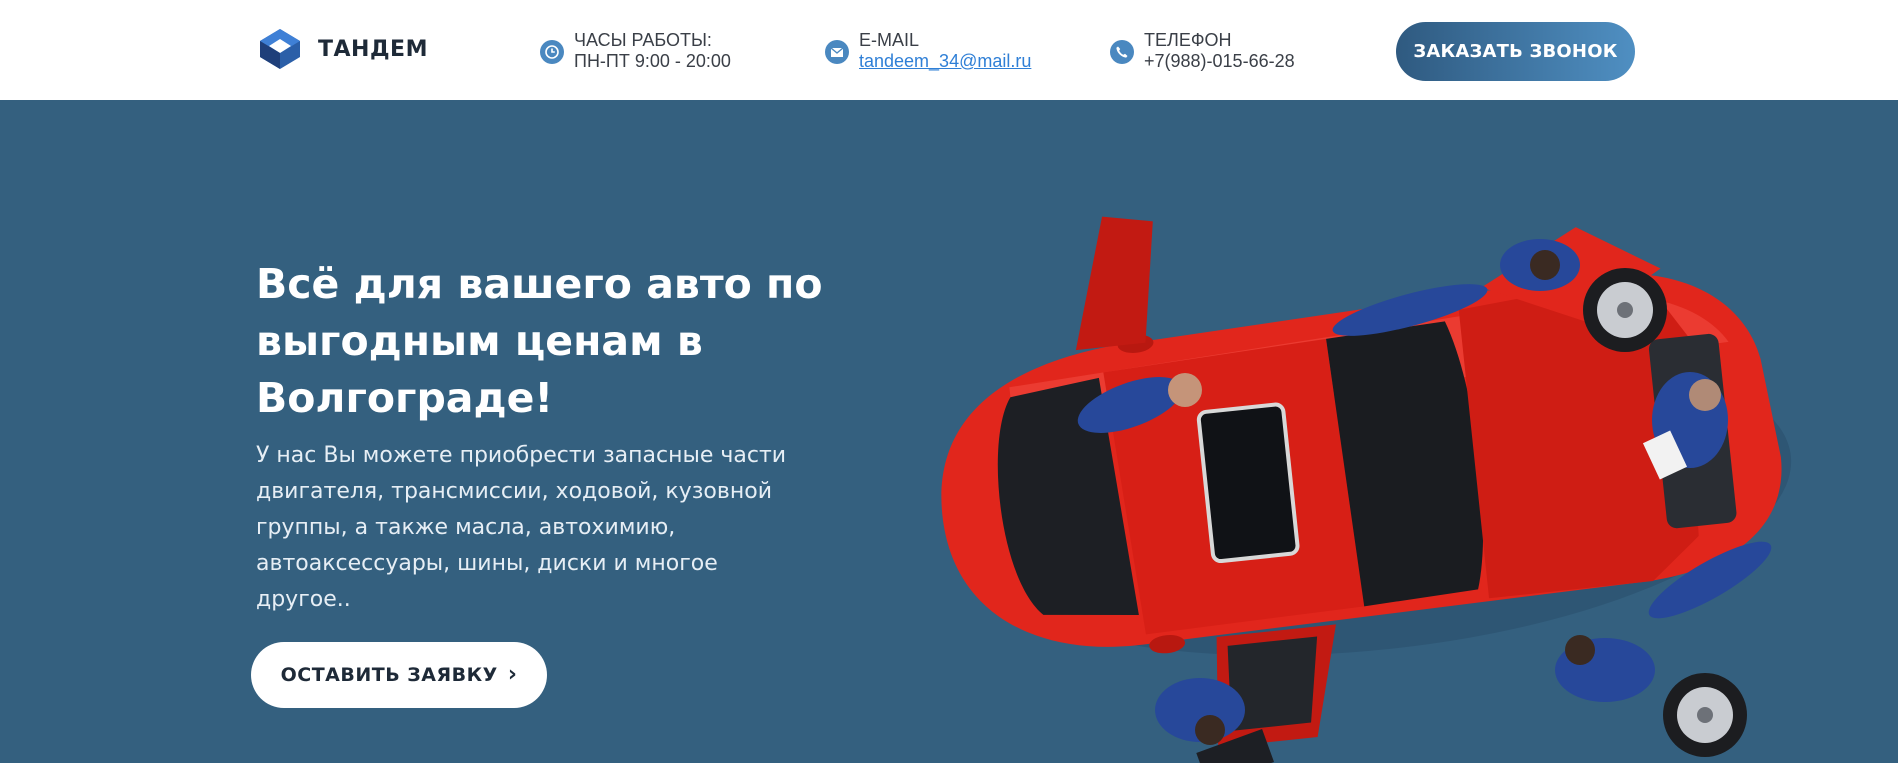 The height and width of the screenshot is (763, 1898). I want to click on clock-icon, so click(552, 52).